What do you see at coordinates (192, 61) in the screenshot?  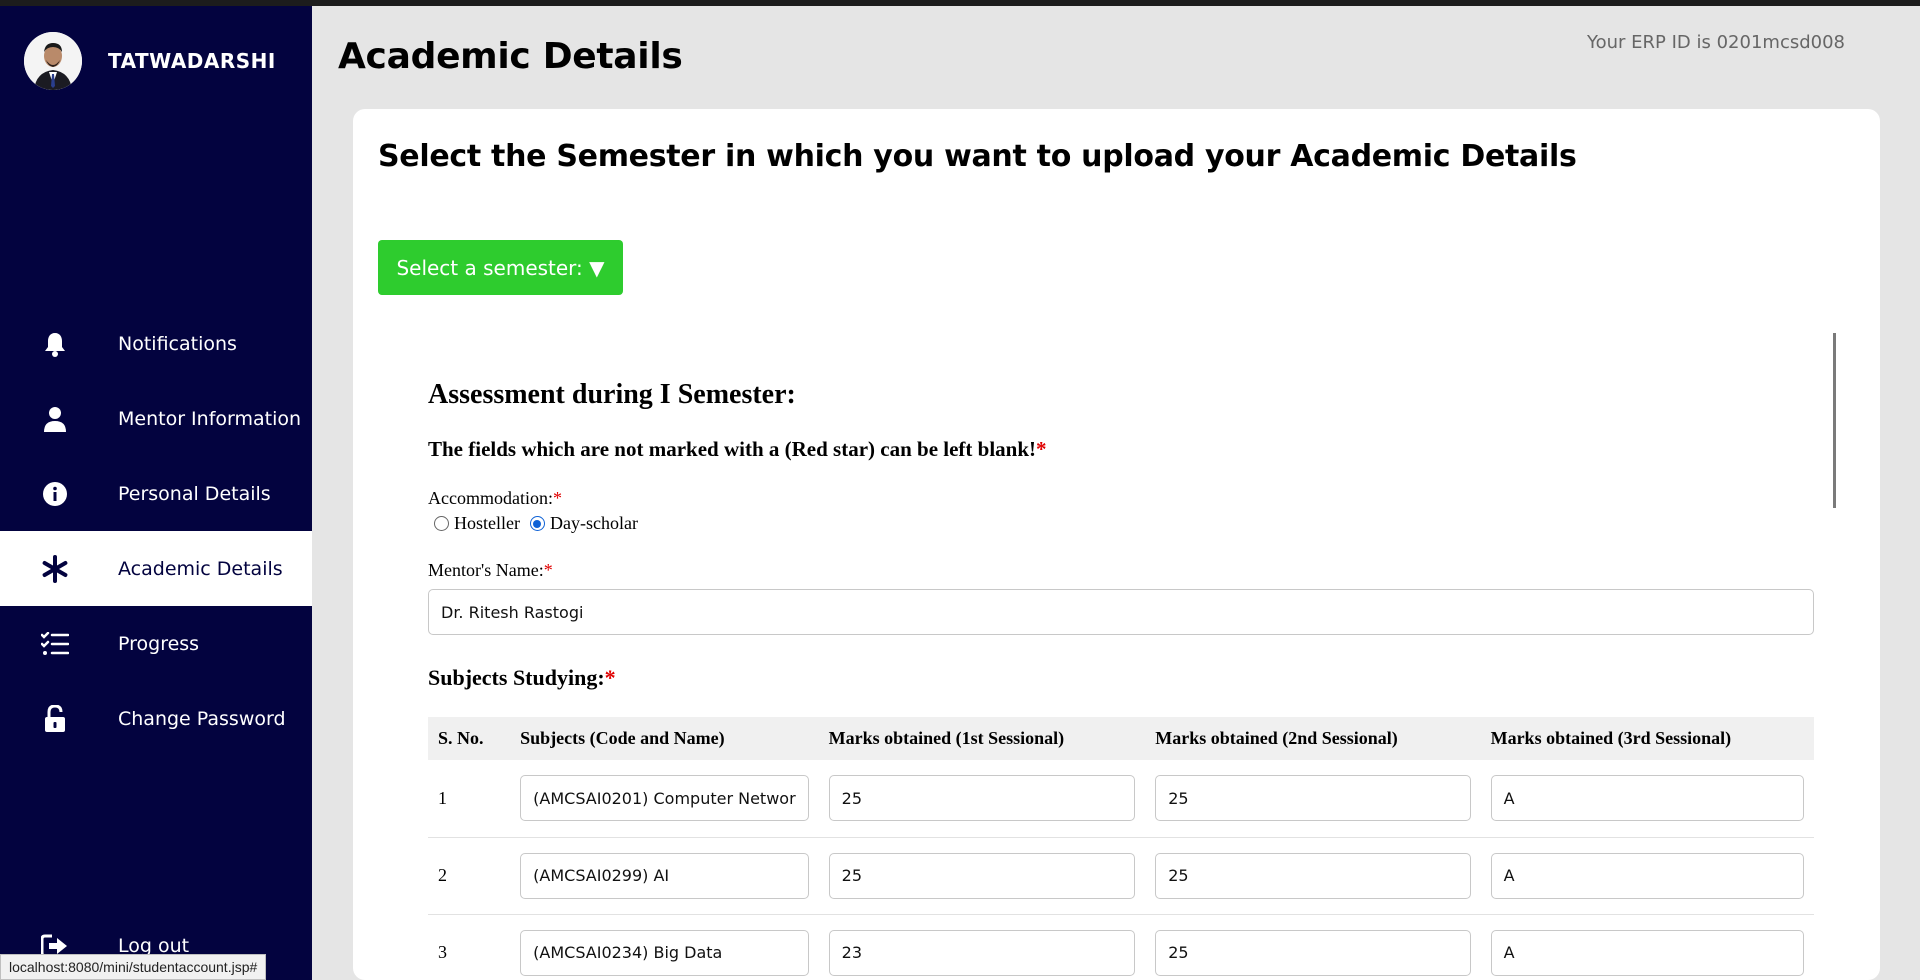 I see `profile-name: TATWADARSHI` at bounding box center [192, 61].